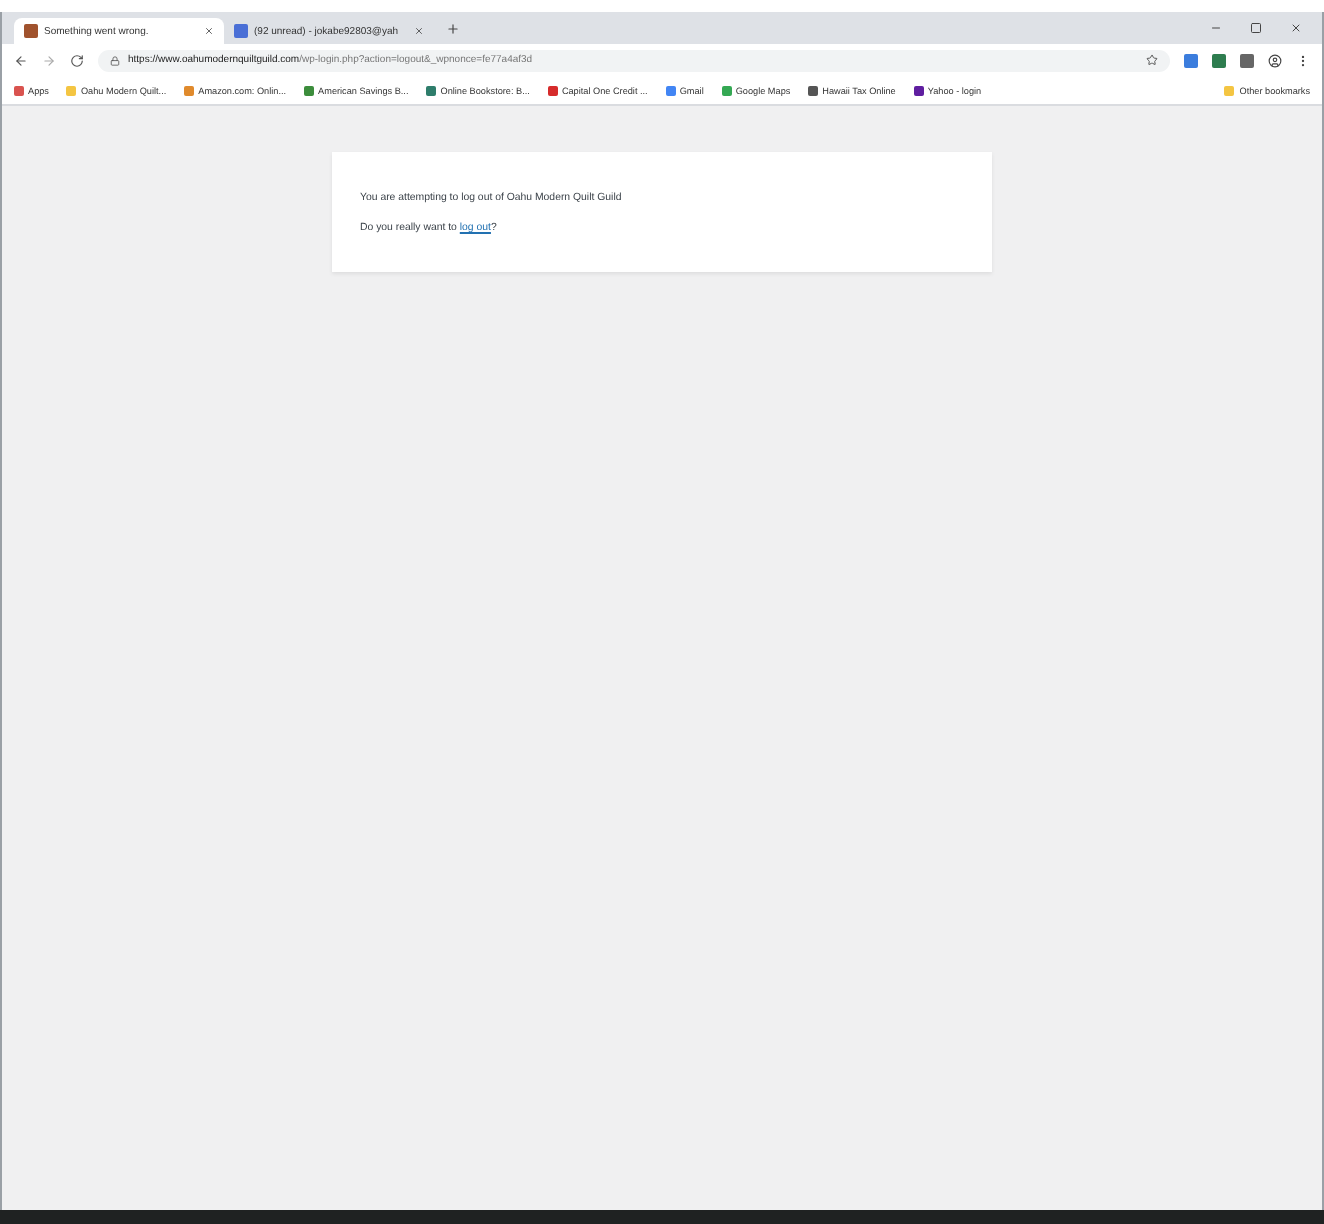 The height and width of the screenshot is (1224, 1324). What do you see at coordinates (21, 60) in the screenshot?
I see `back-icon` at bounding box center [21, 60].